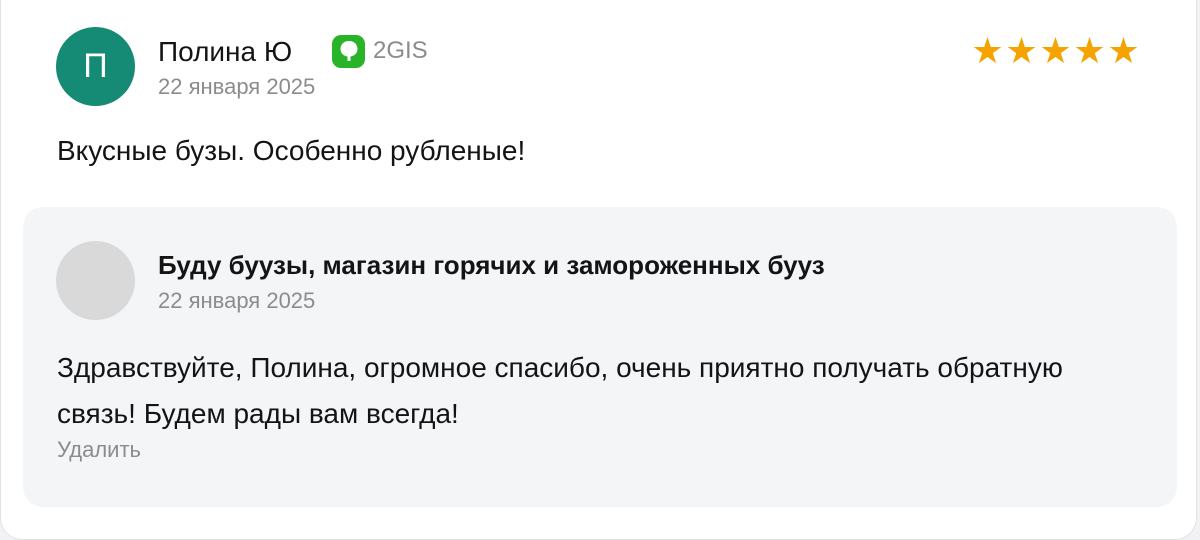 The image size is (1200, 540). What do you see at coordinates (348, 51) in the screenshot?
I see `2gis-icon` at bounding box center [348, 51].